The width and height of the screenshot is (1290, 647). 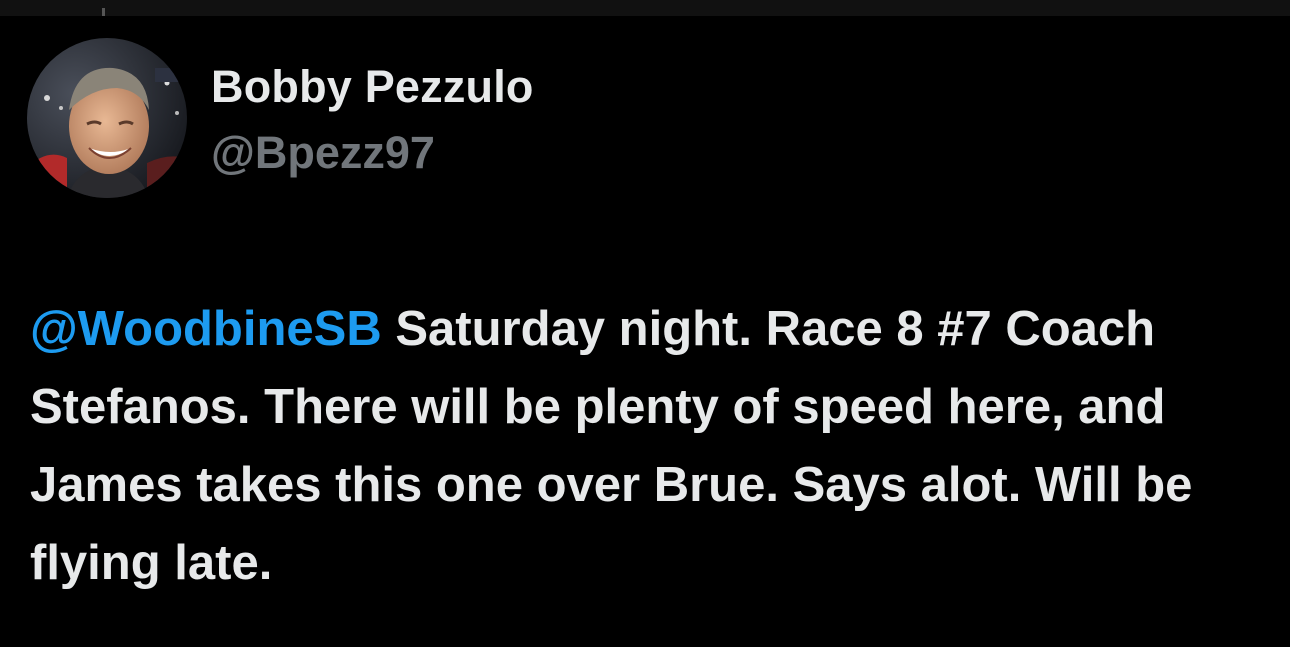 What do you see at coordinates (206, 329) in the screenshot?
I see `mention-link: @WoodbineSB` at bounding box center [206, 329].